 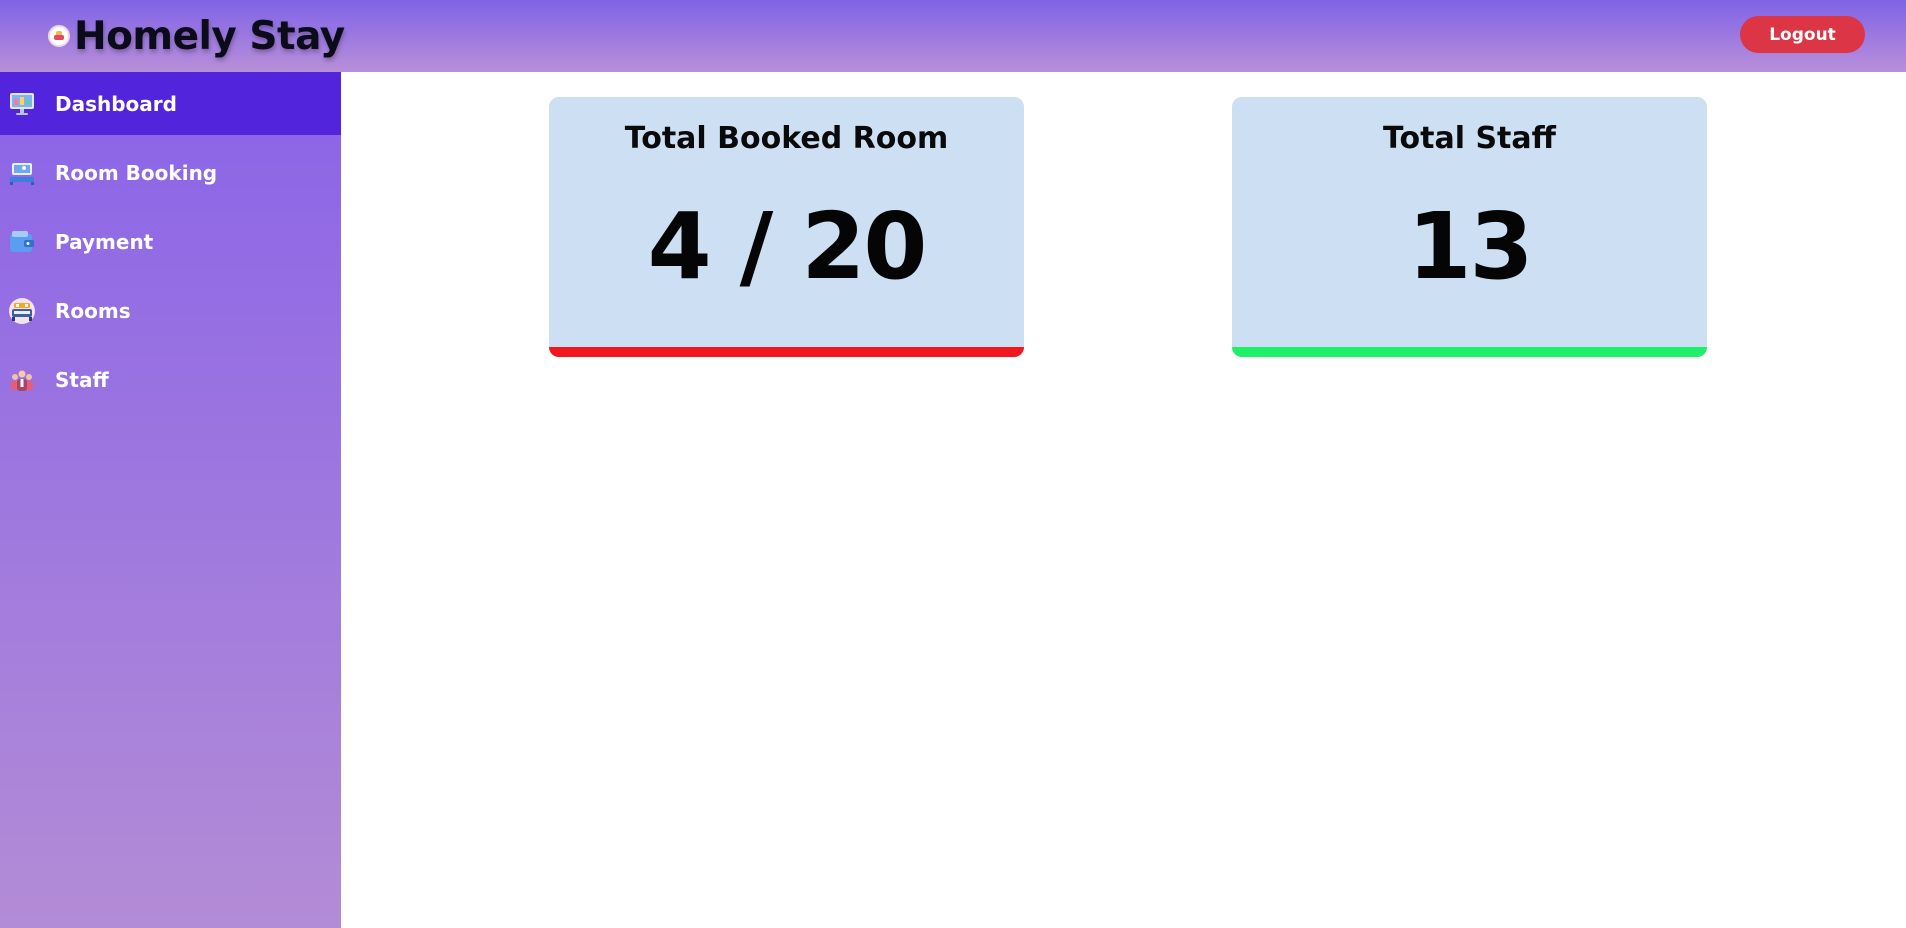 What do you see at coordinates (116, 103) in the screenshot?
I see `sidebar-item-label: Dashboard` at bounding box center [116, 103].